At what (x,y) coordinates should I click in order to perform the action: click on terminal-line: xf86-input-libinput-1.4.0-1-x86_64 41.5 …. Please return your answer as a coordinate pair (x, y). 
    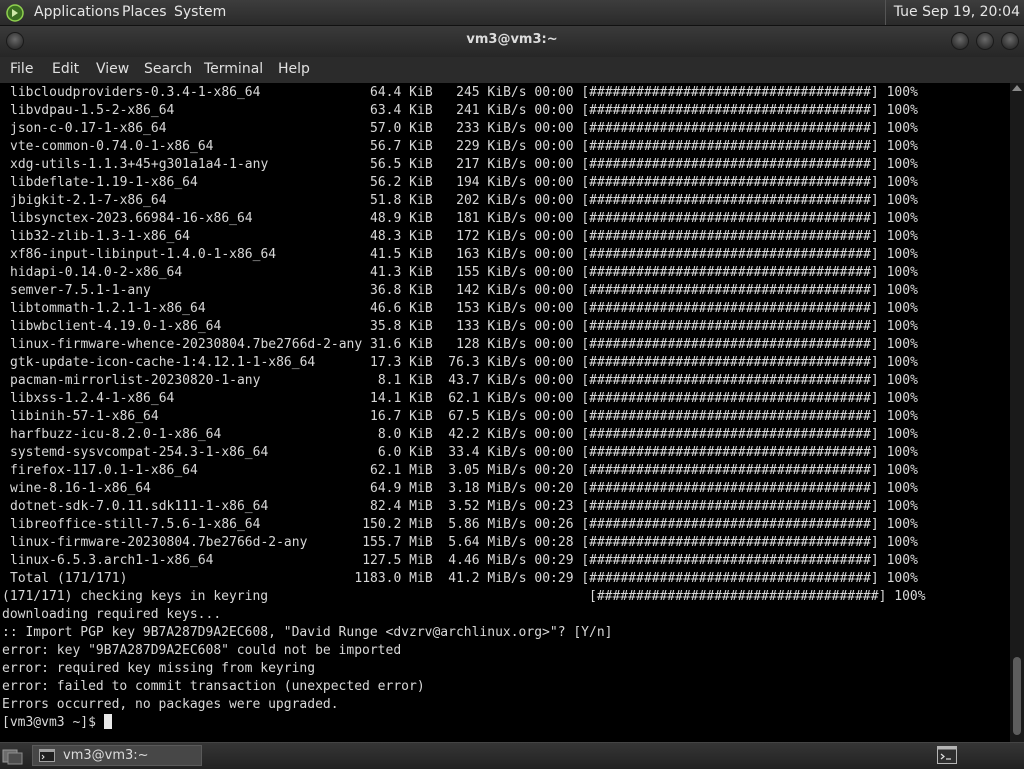
    Looking at the image, I should click on (464, 254).